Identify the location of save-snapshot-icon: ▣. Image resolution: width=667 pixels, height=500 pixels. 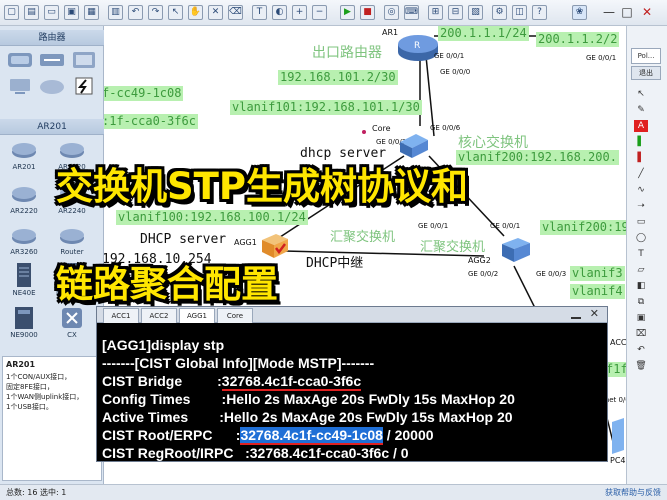
(641, 318).